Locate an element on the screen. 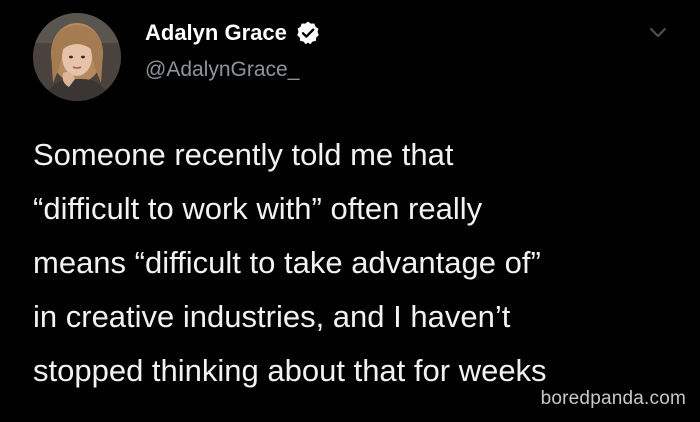 This screenshot has width=700, height=422. author-row: Adalyn Grace is located at coordinates (233, 33).